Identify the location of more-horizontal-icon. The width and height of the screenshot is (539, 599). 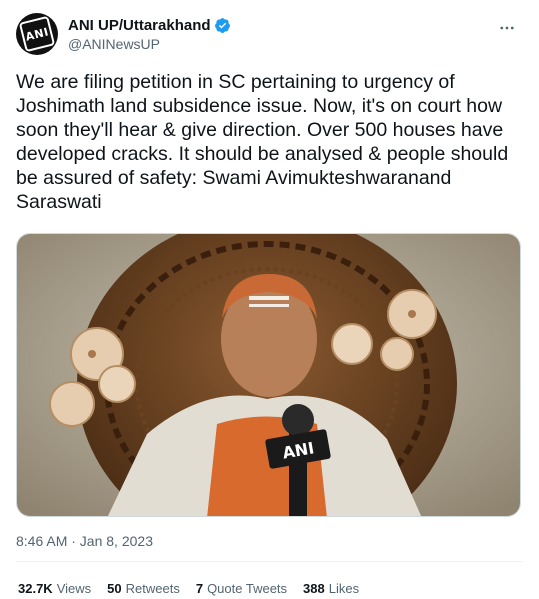
(507, 28).